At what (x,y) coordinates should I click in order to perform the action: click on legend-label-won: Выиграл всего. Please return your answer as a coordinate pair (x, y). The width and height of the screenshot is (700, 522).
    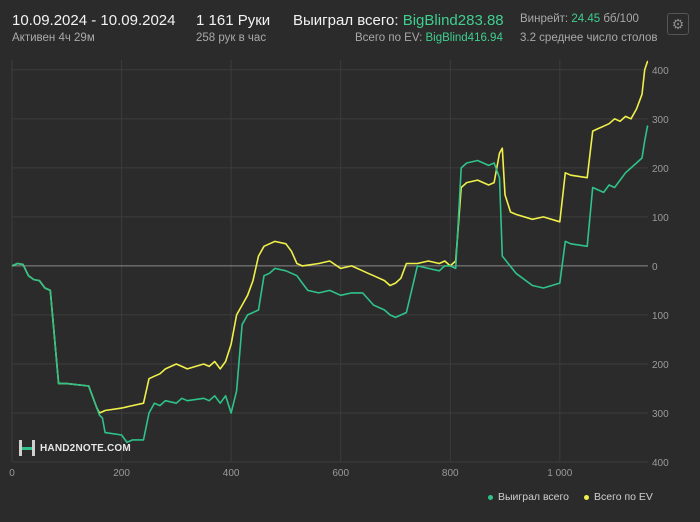
    Looking at the image, I should click on (533, 497).